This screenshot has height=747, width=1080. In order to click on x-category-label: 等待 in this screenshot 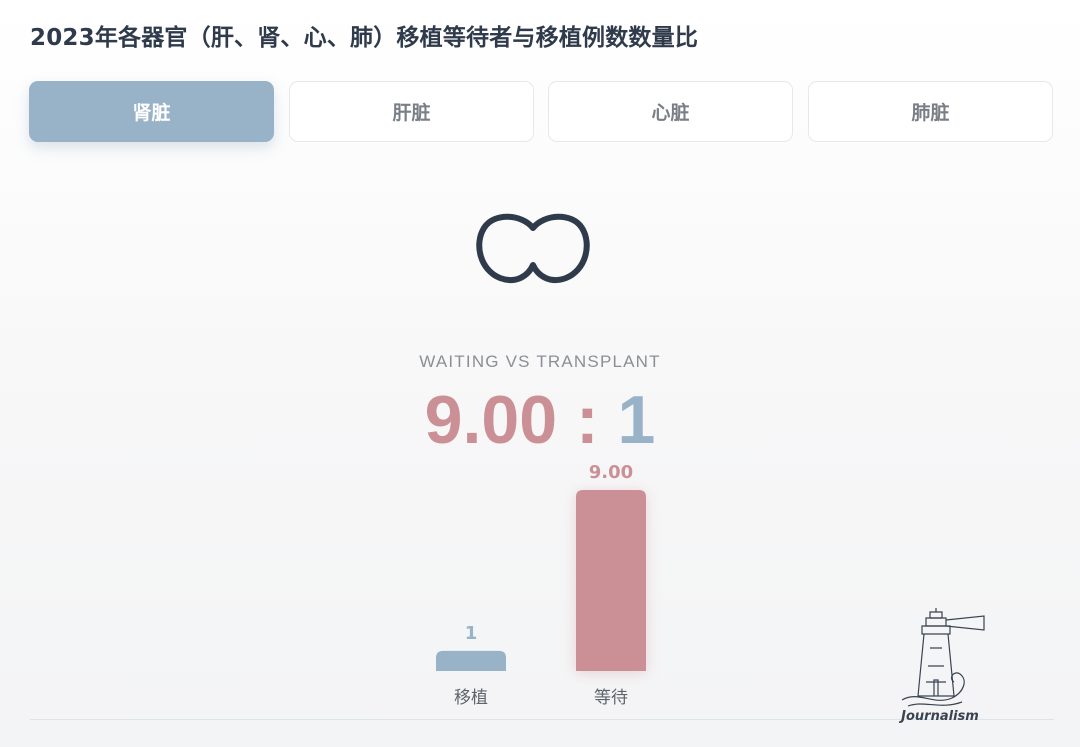, I will do `click(611, 698)`.